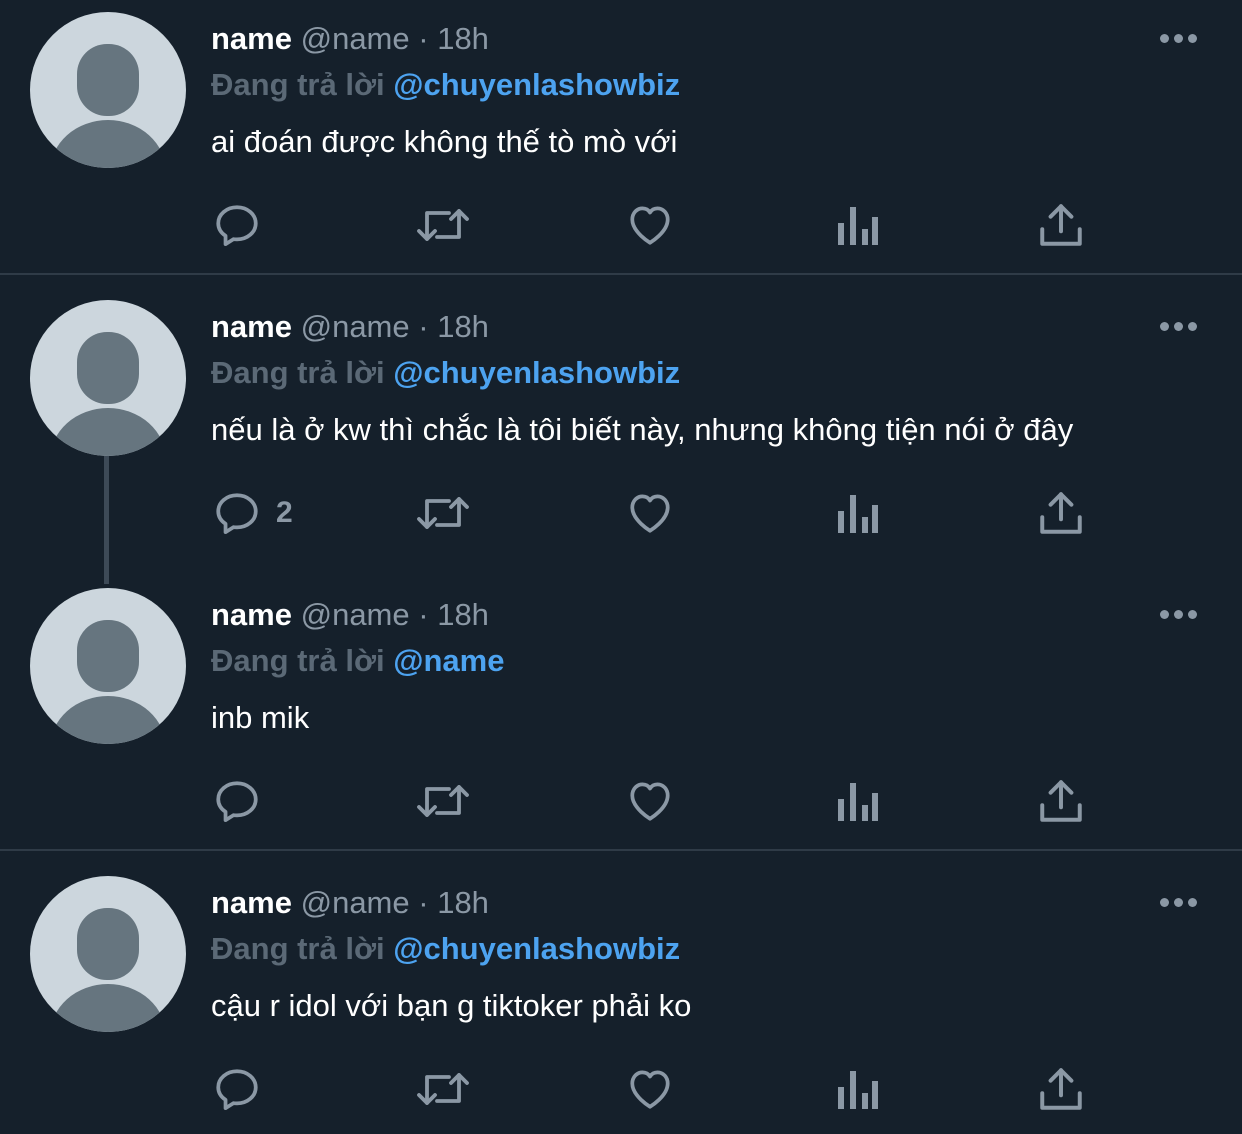 This screenshot has height=1134, width=1242. What do you see at coordinates (451, 1005) in the screenshot?
I see `tweet-text: cậu r idol với bạn g tiktoker phải ko` at bounding box center [451, 1005].